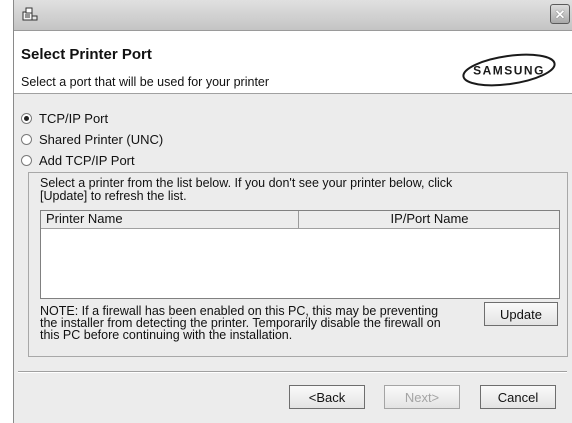  What do you see at coordinates (30, 14) in the screenshot?
I see `installer-icon` at bounding box center [30, 14].